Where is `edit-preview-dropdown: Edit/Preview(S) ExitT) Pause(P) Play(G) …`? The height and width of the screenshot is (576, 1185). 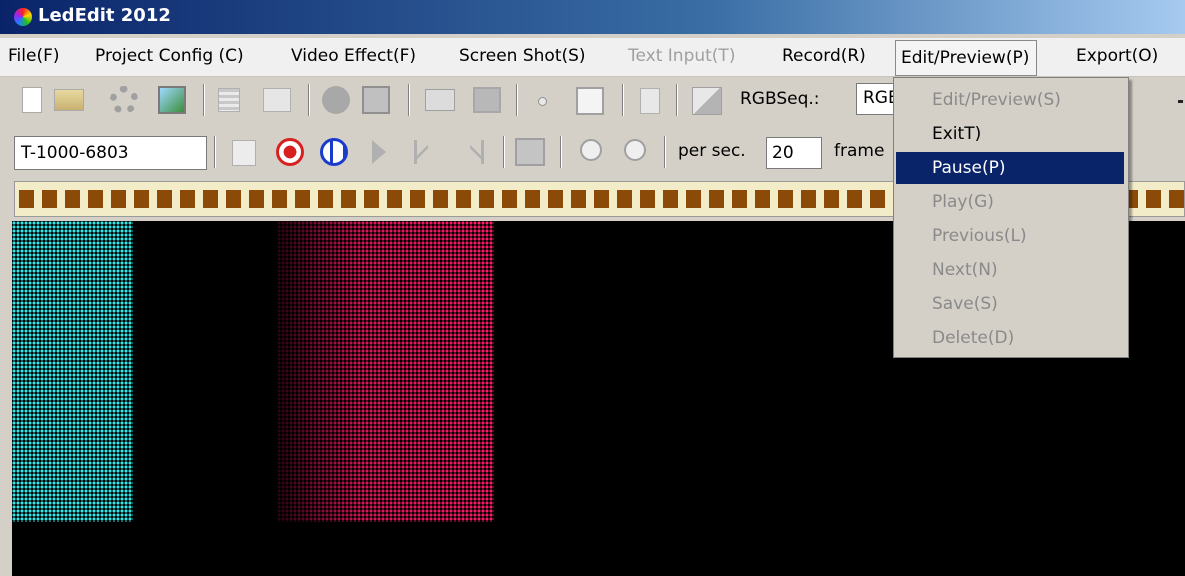
edit-preview-dropdown: Edit/Preview(S) ExitT) Pause(P) Play(G) … is located at coordinates (1011, 217).